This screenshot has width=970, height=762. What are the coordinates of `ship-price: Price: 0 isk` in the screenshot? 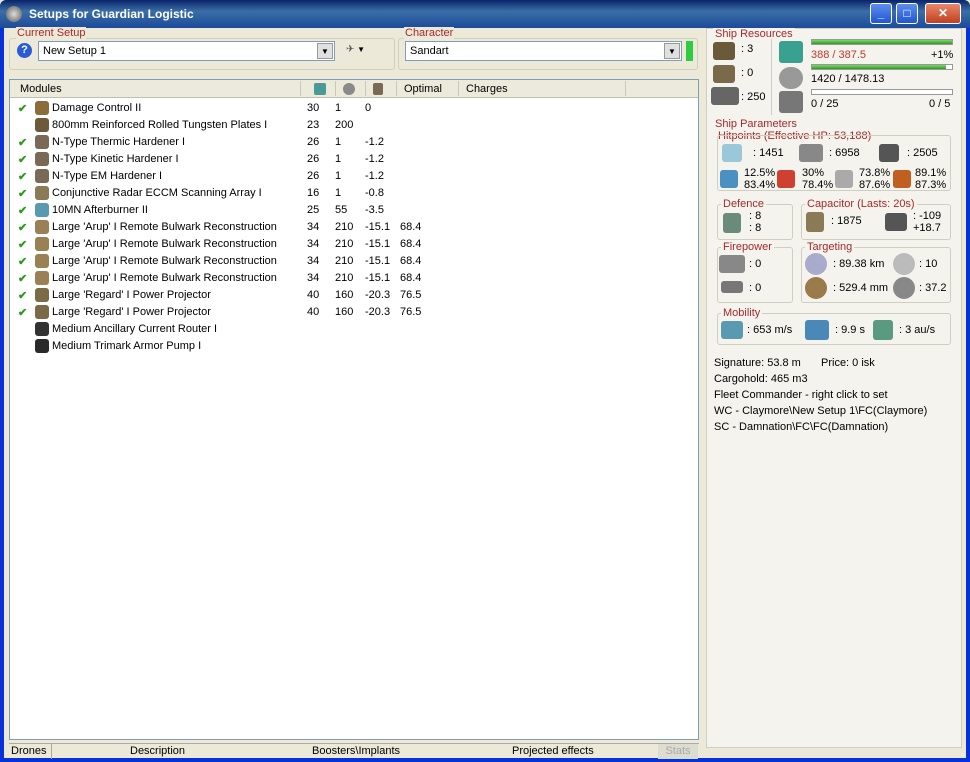 It's located at (848, 363).